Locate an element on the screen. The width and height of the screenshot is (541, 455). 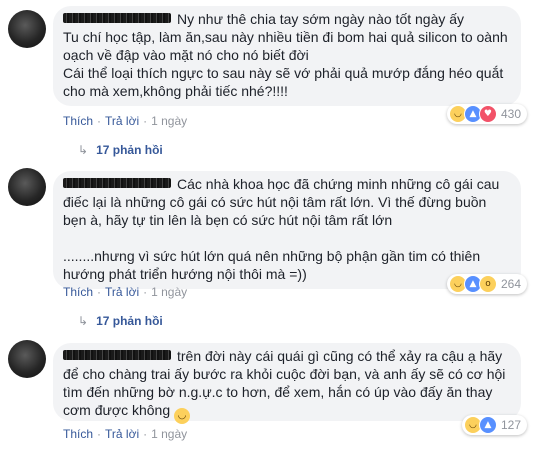
reaction-count: 127 is located at coordinates (510, 425).